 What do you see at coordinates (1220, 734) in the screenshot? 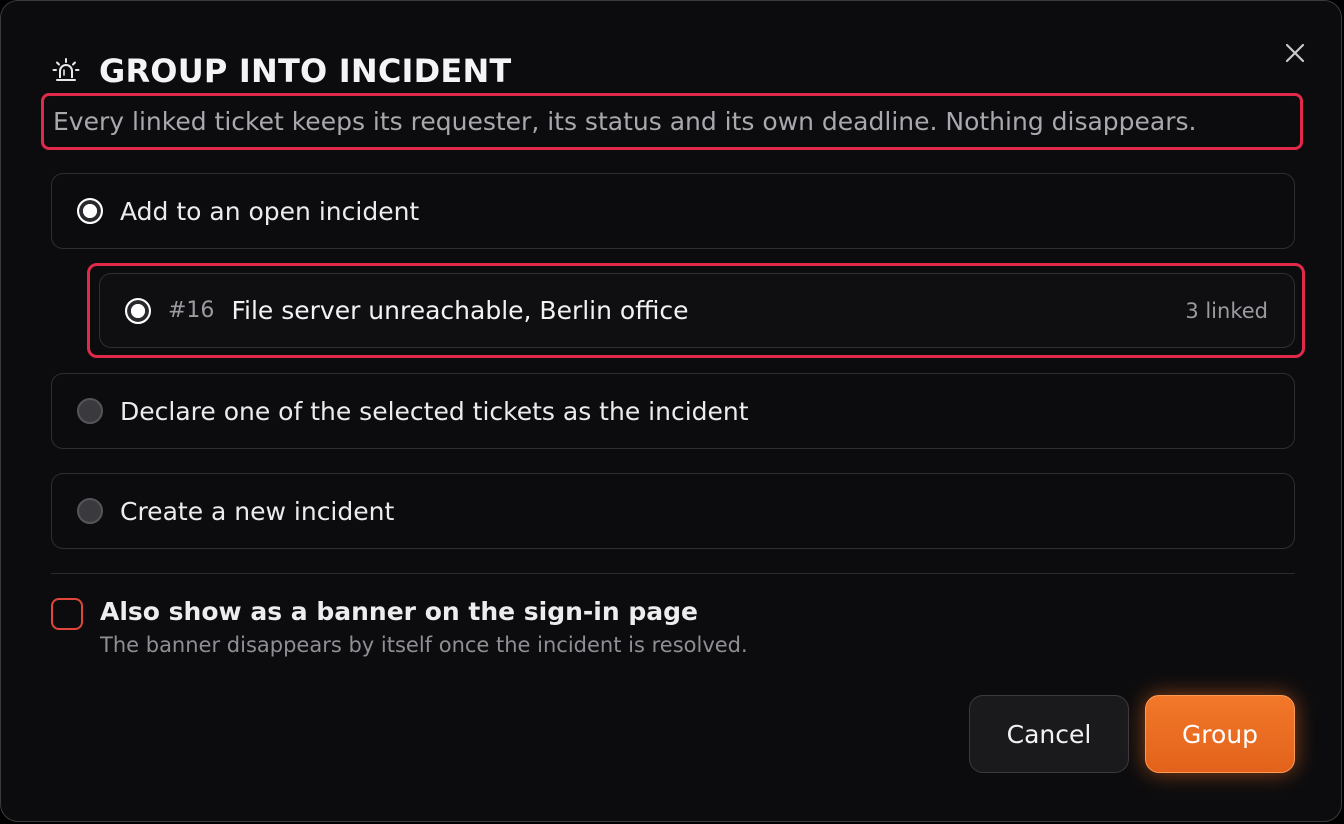
I see `group-button: Group` at bounding box center [1220, 734].